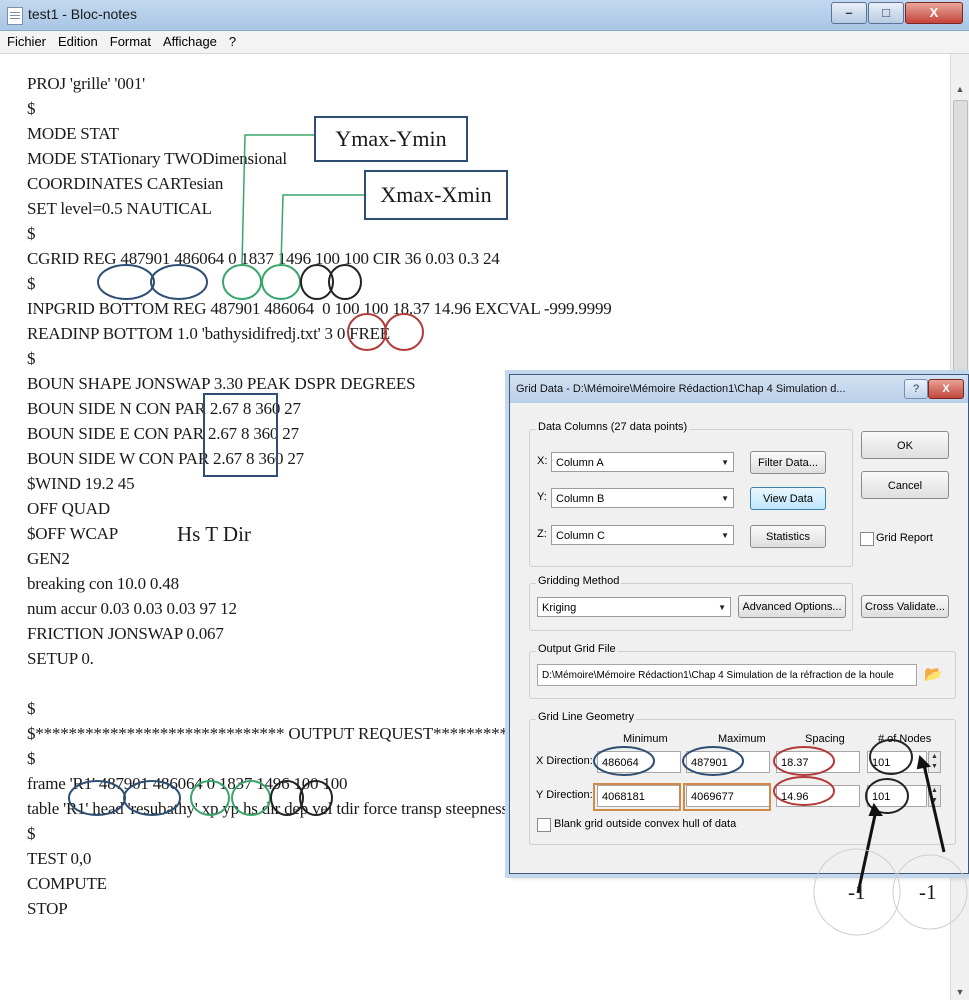 This screenshot has height=1000, width=969. What do you see at coordinates (580, 463) in the screenshot?
I see `x-column-value: Column A` at bounding box center [580, 463].